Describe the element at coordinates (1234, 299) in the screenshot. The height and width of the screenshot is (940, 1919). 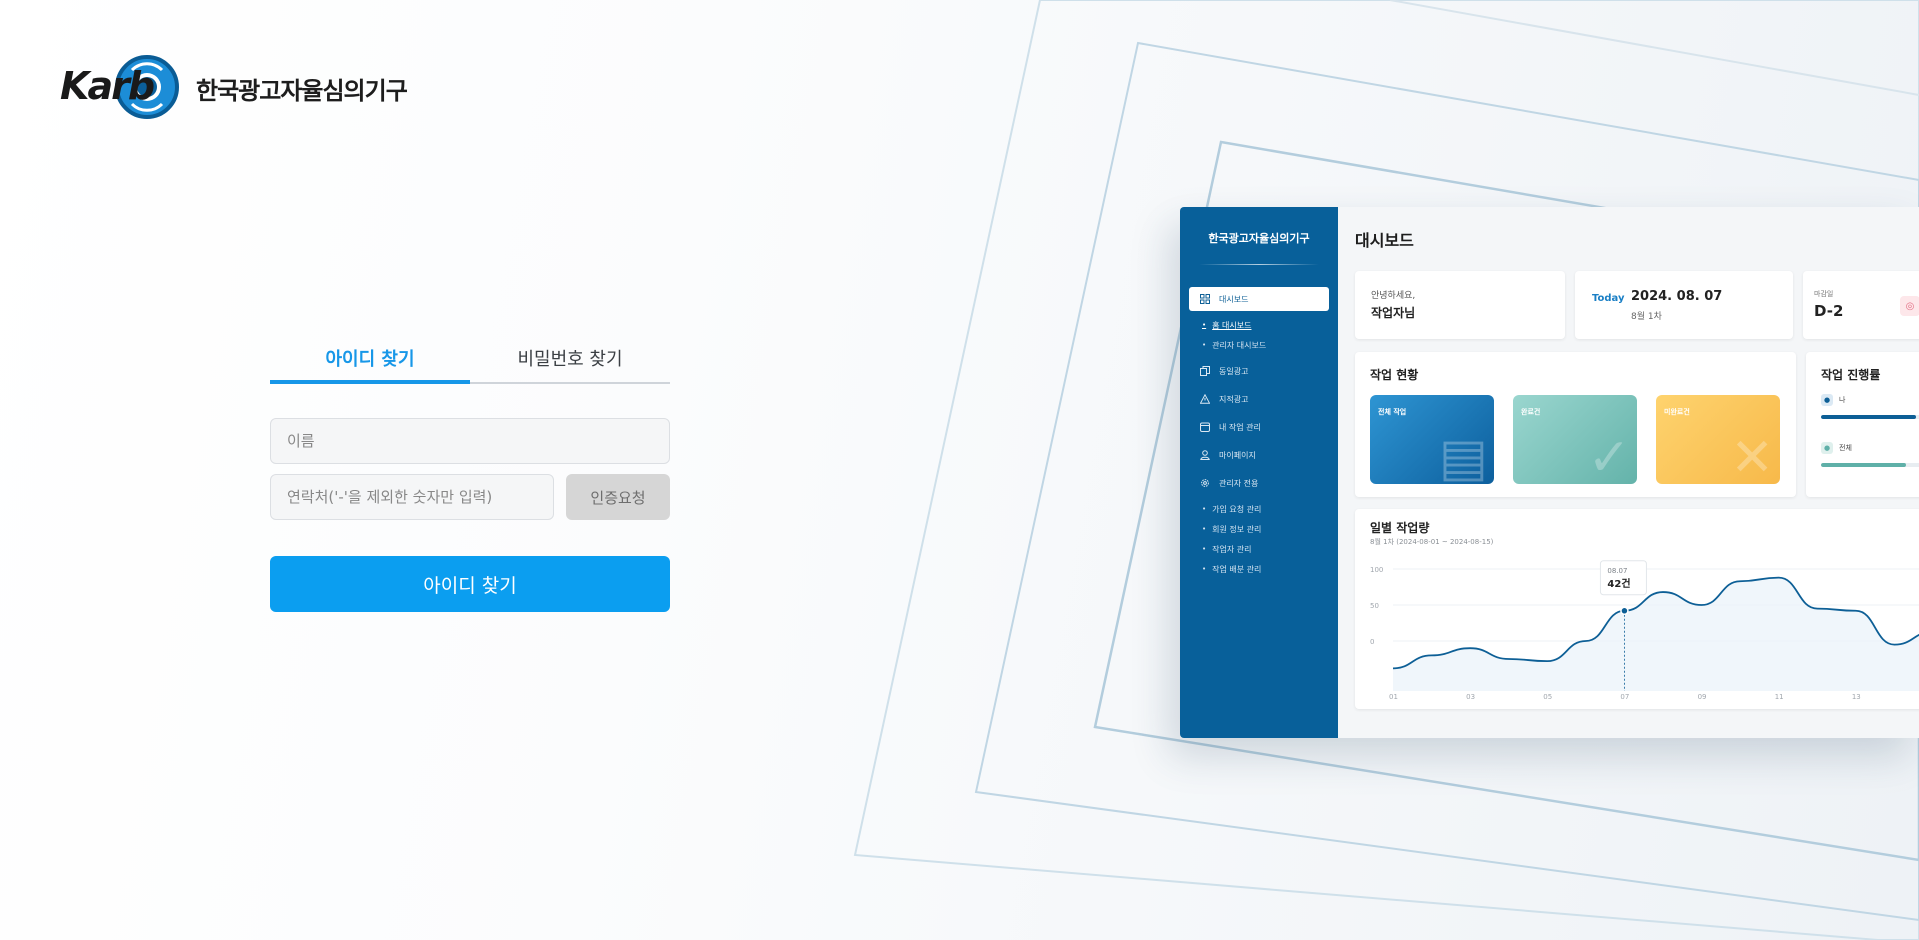
I see `preview-menu-label: 대시보드` at that location.